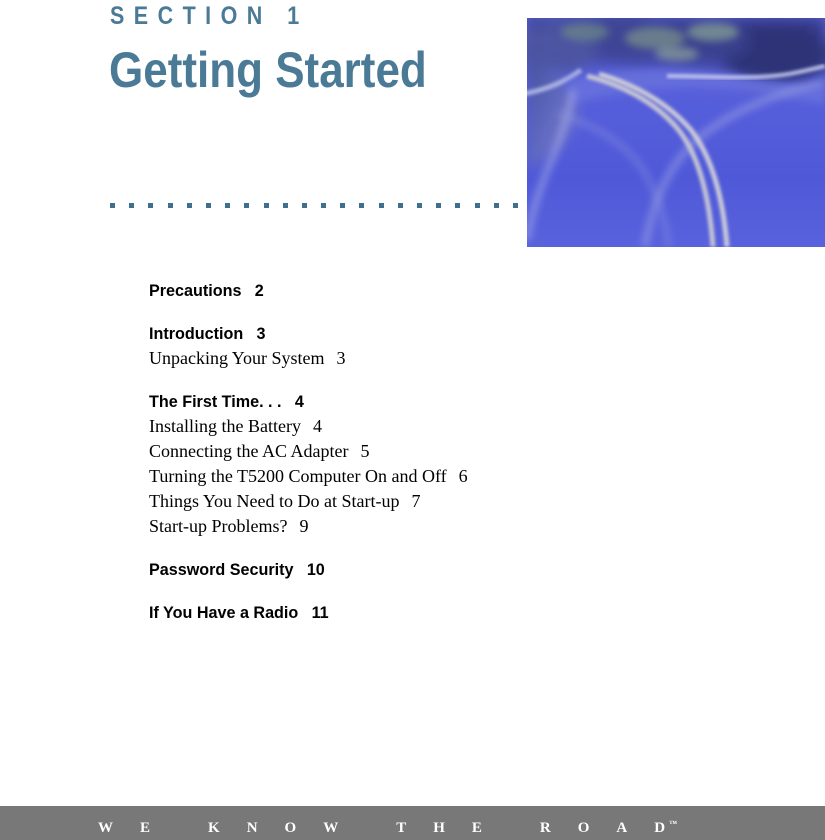 This screenshot has width=825, height=840. Describe the element at coordinates (463, 476) in the screenshot. I see `toc-item-page: 6` at that location.